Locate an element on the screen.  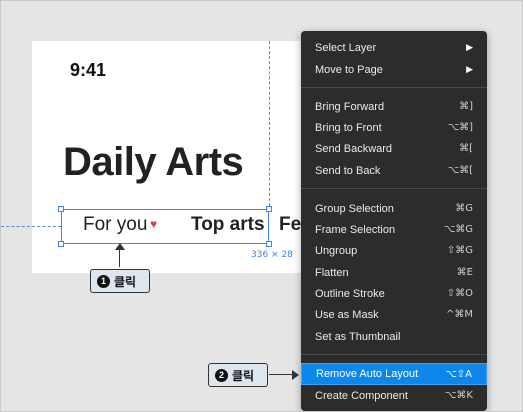
menu-item-select-layer: Select Layer ▶ is located at coordinates (394, 47).